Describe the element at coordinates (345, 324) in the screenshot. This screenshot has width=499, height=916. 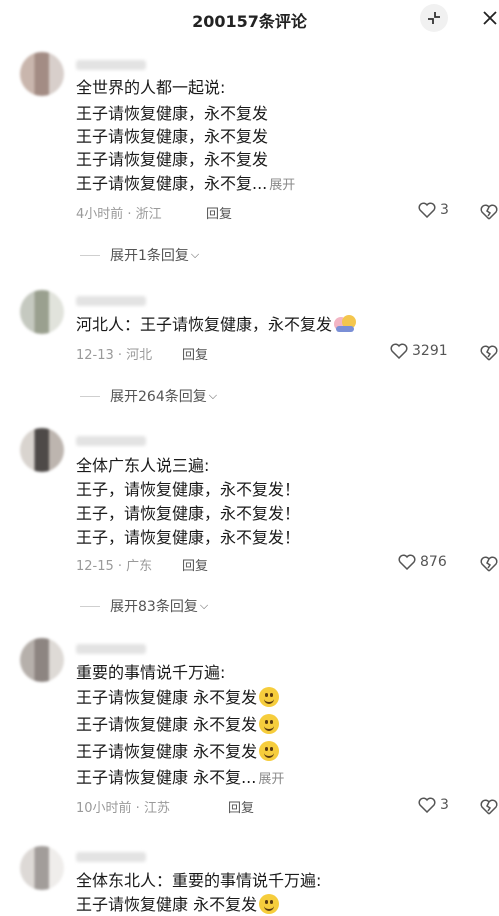
I see `hug-emoji-icon` at that location.